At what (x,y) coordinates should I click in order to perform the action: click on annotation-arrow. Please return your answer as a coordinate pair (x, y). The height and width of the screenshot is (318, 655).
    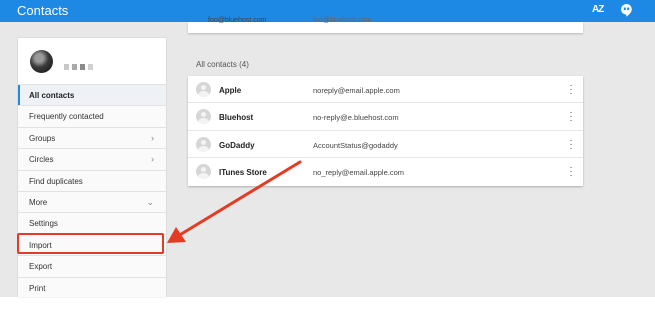
    Looking at the image, I should click on (234, 201).